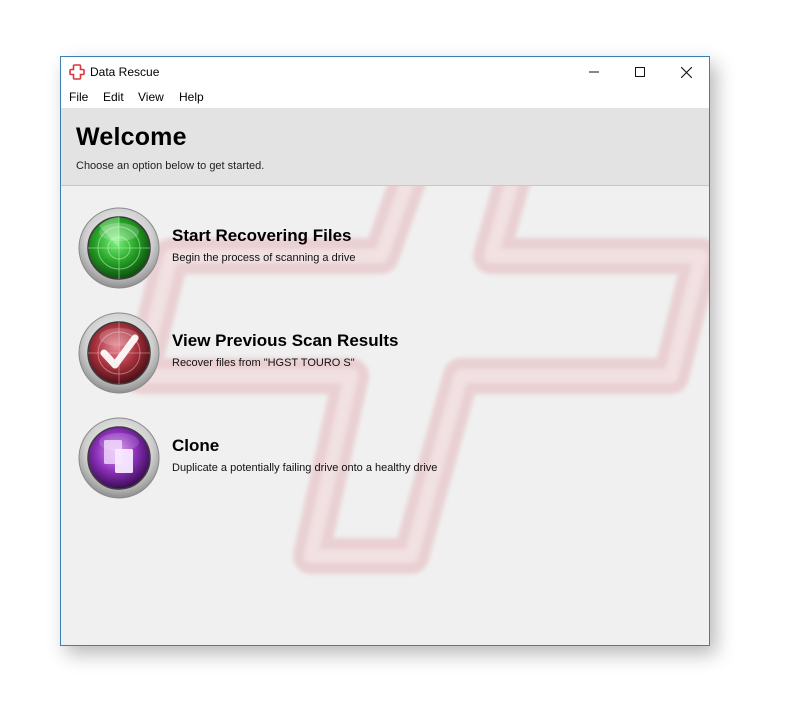 This screenshot has height=724, width=792. What do you see at coordinates (77, 72) in the screenshot?
I see `data-rescue-cross-icon` at bounding box center [77, 72].